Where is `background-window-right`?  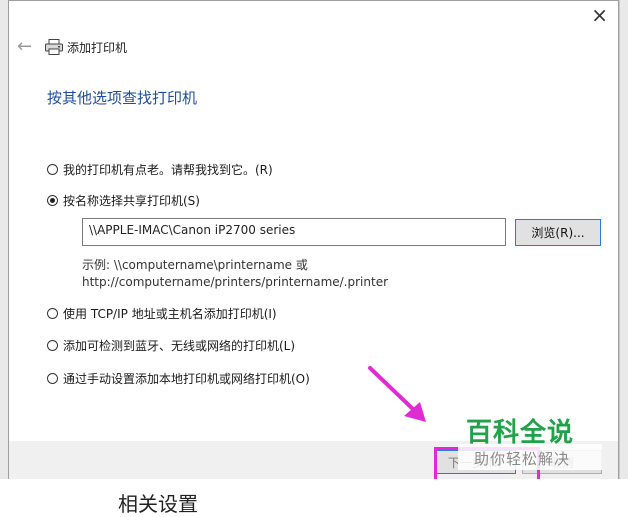
background-window-right is located at coordinates (623, 249).